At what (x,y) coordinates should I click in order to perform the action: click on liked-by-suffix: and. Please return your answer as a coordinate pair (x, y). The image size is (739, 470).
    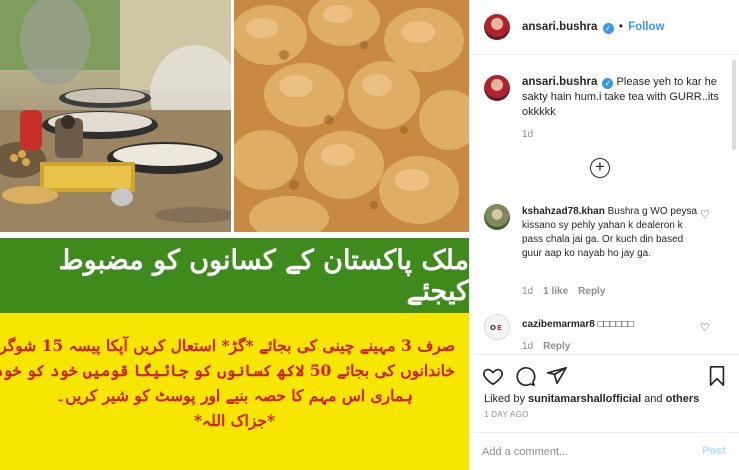
    Looking at the image, I should click on (653, 399).